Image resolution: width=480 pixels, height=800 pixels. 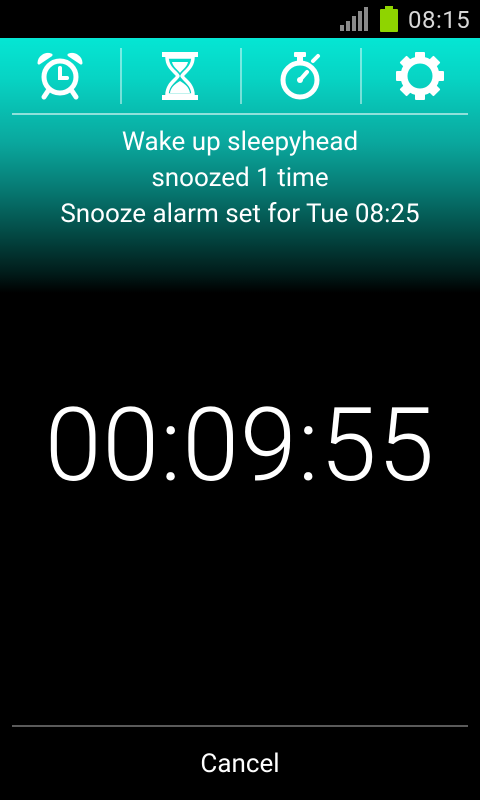 I want to click on tab-bar, so click(x=240, y=76).